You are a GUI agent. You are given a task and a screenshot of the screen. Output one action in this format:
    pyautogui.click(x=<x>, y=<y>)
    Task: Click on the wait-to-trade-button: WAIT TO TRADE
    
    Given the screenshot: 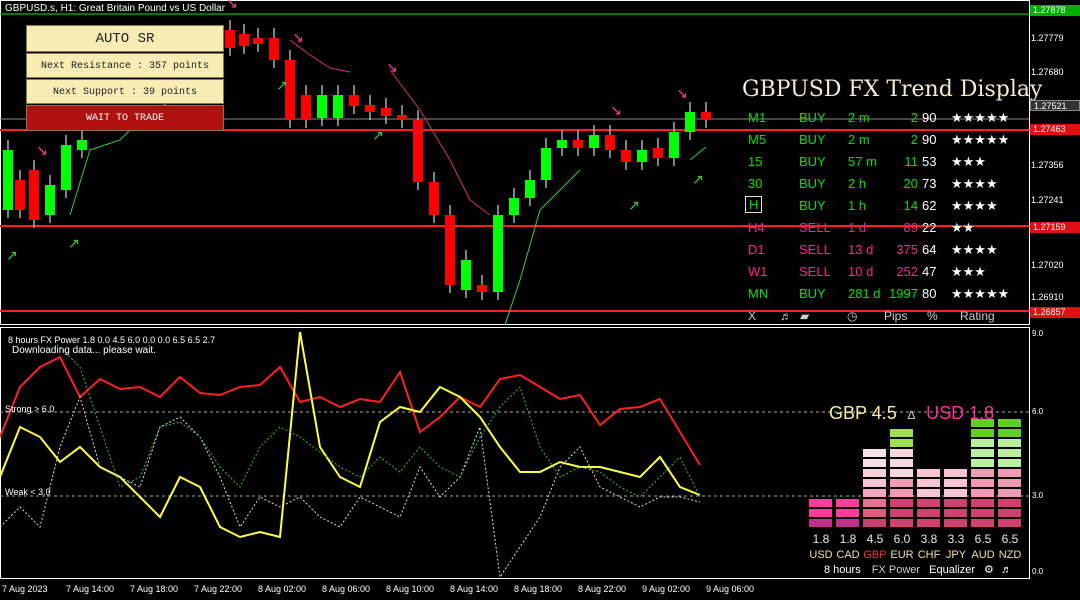 What is the action you would take?
    pyautogui.click(x=125, y=118)
    